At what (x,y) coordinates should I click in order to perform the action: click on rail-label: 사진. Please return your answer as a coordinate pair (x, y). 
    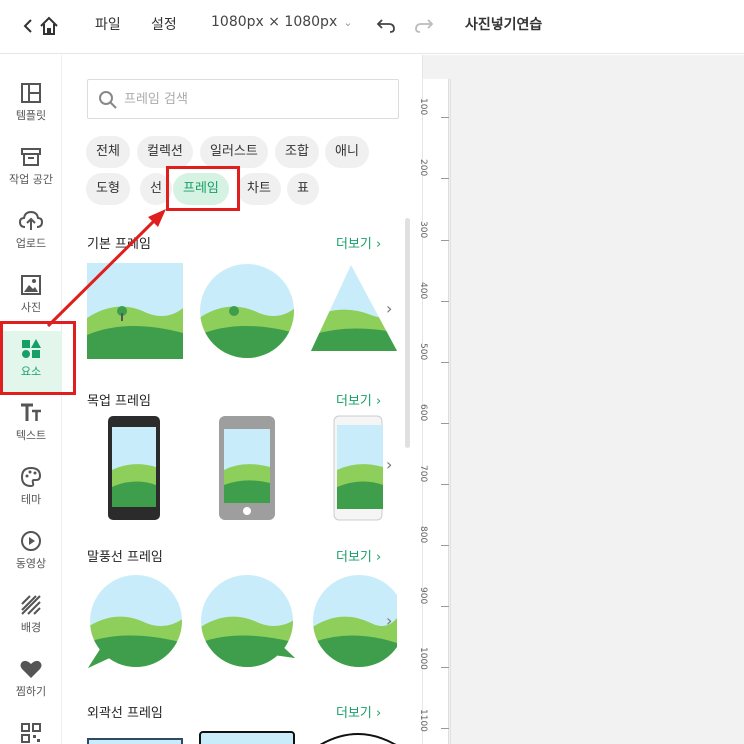
    Looking at the image, I should click on (31, 307).